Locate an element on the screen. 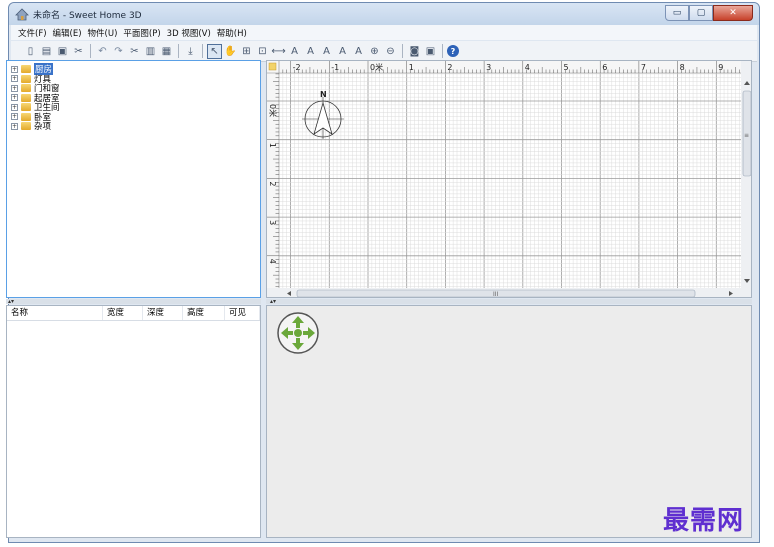  x-ruler-label: 3 is located at coordinates (488, 67).